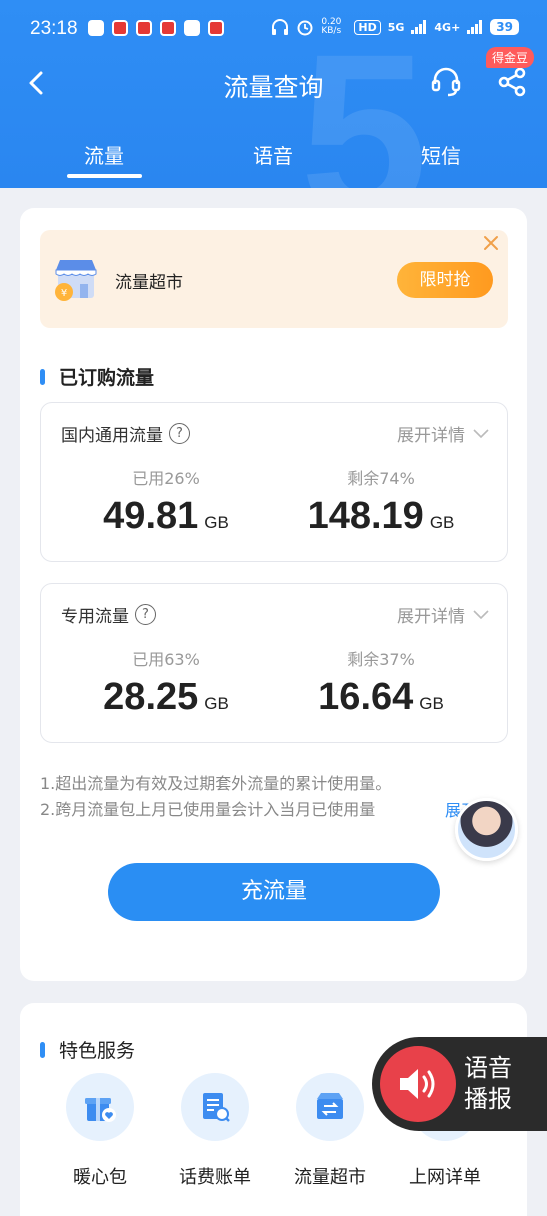  What do you see at coordinates (144, 28) in the screenshot?
I see `news-icon` at bounding box center [144, 28].